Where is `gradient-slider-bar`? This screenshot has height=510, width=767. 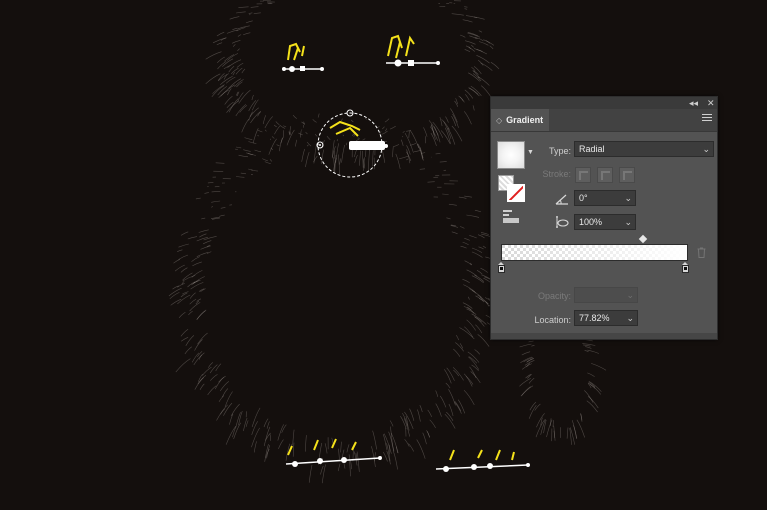 gradient-slider-bar is located at coordinates (594, 252).